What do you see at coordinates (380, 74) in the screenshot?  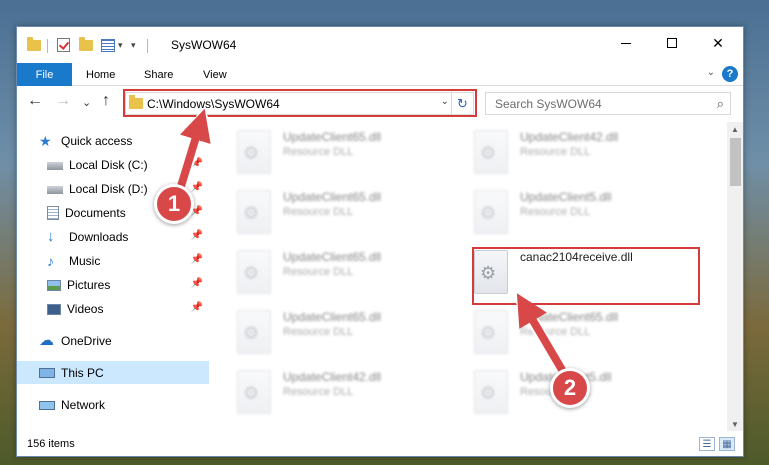 I see `ribbon: File Home Share View ⌄ ?` at bounding box center [380, 74].